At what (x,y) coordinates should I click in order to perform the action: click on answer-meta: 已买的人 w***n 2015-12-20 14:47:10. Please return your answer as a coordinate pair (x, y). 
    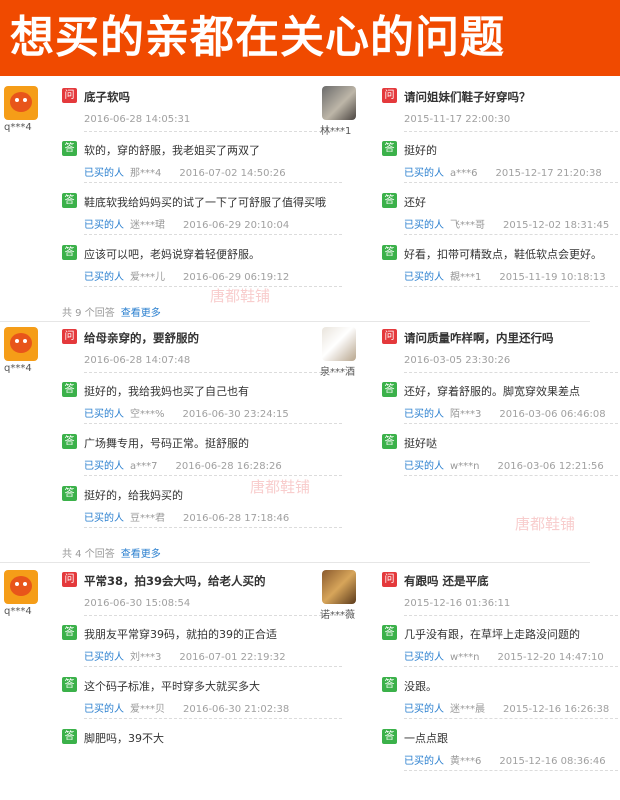
    Looking at the image, I should click on (504, 655).